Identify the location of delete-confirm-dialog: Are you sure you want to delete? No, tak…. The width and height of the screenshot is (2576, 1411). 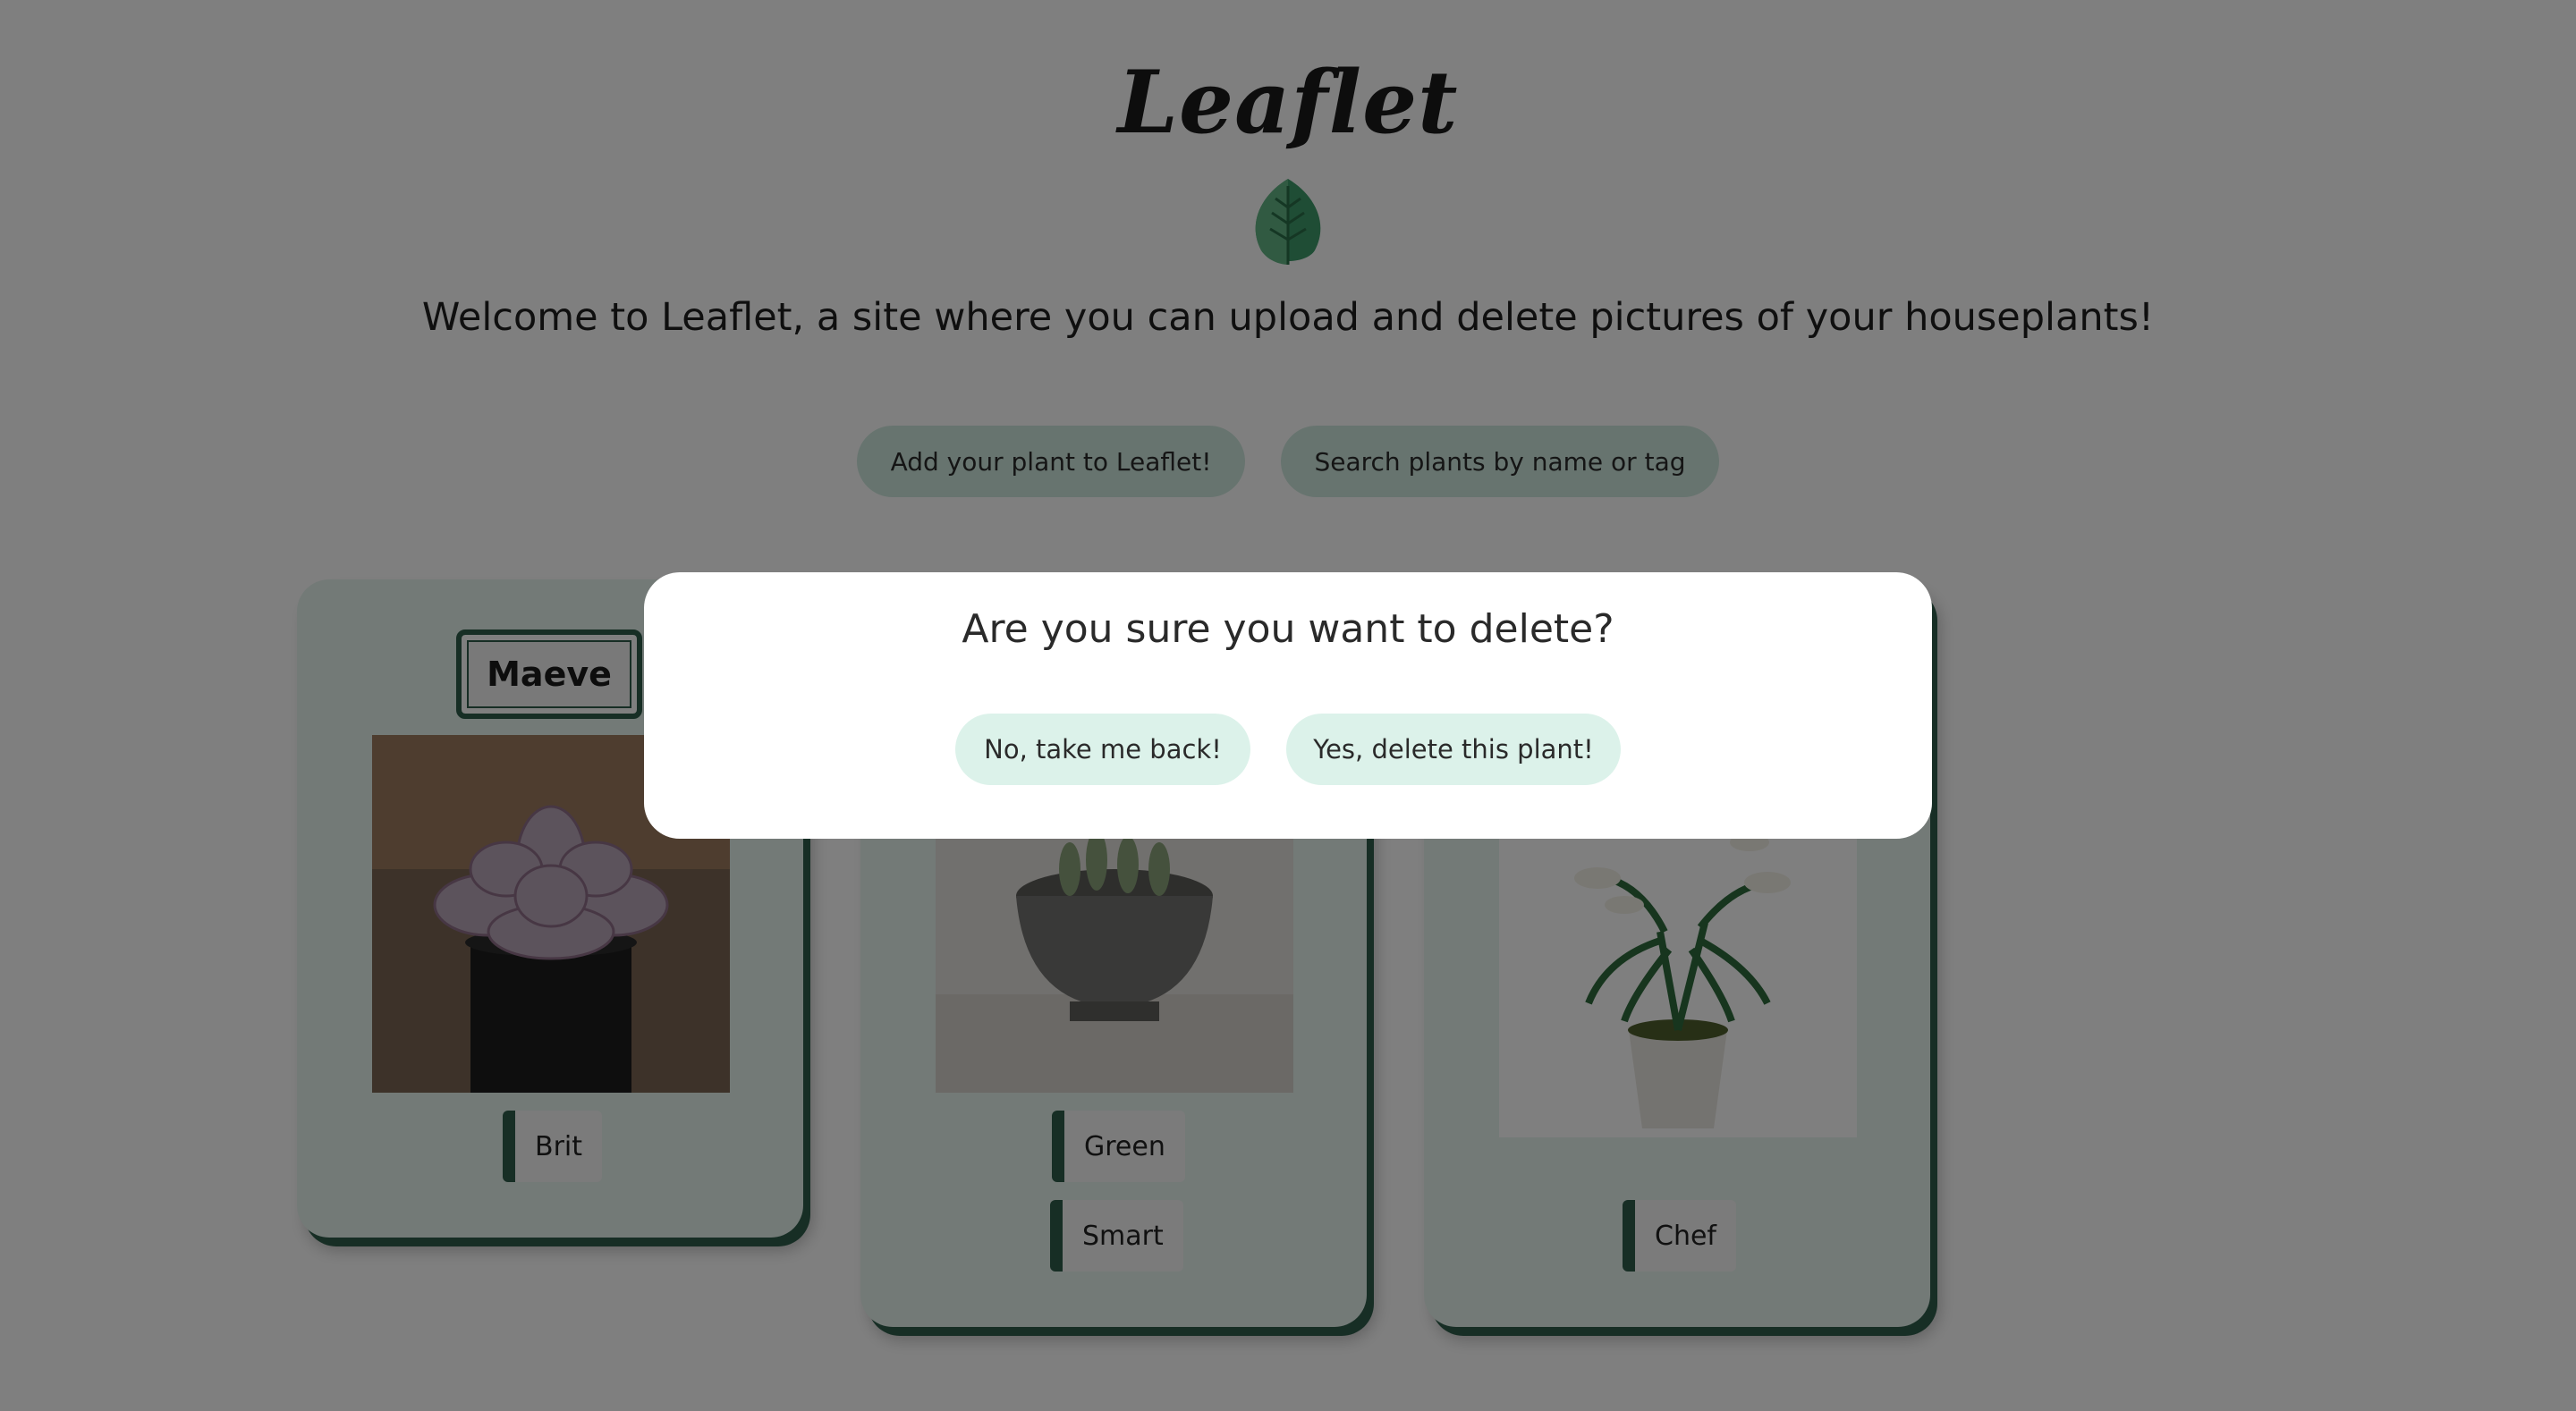
(1288, 705).